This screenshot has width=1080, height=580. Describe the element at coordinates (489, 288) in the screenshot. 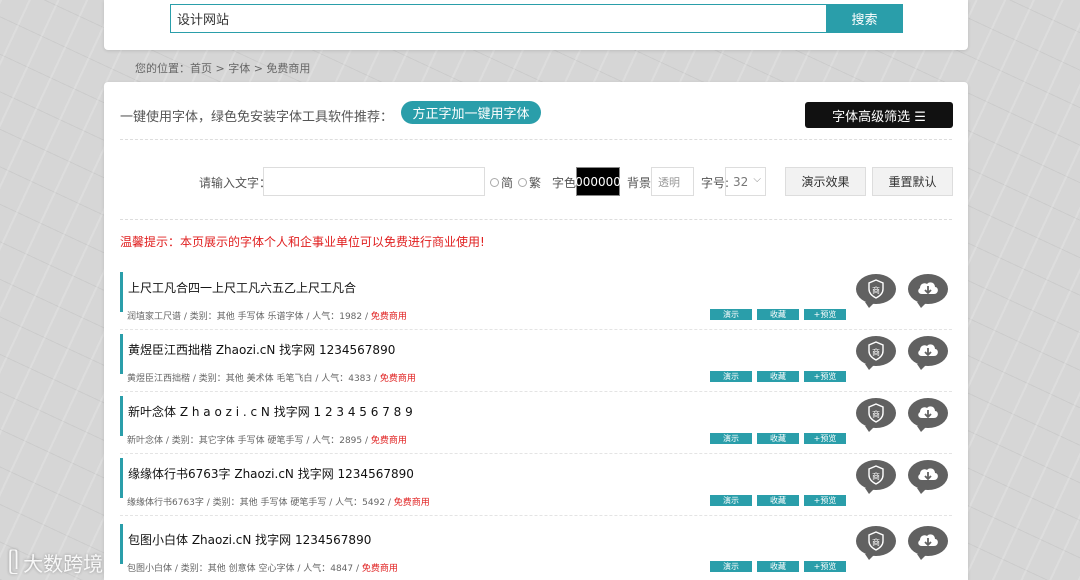

I see `font-sample-preview: 上尺工凡合四一上尺工凡六五乙上尺工凡合` at that location.